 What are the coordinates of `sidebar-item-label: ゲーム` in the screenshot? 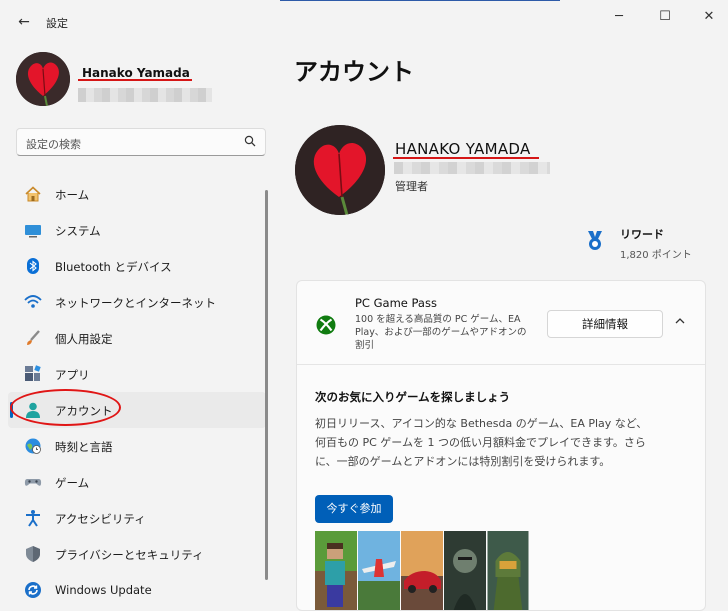 It's located at (72, 483).